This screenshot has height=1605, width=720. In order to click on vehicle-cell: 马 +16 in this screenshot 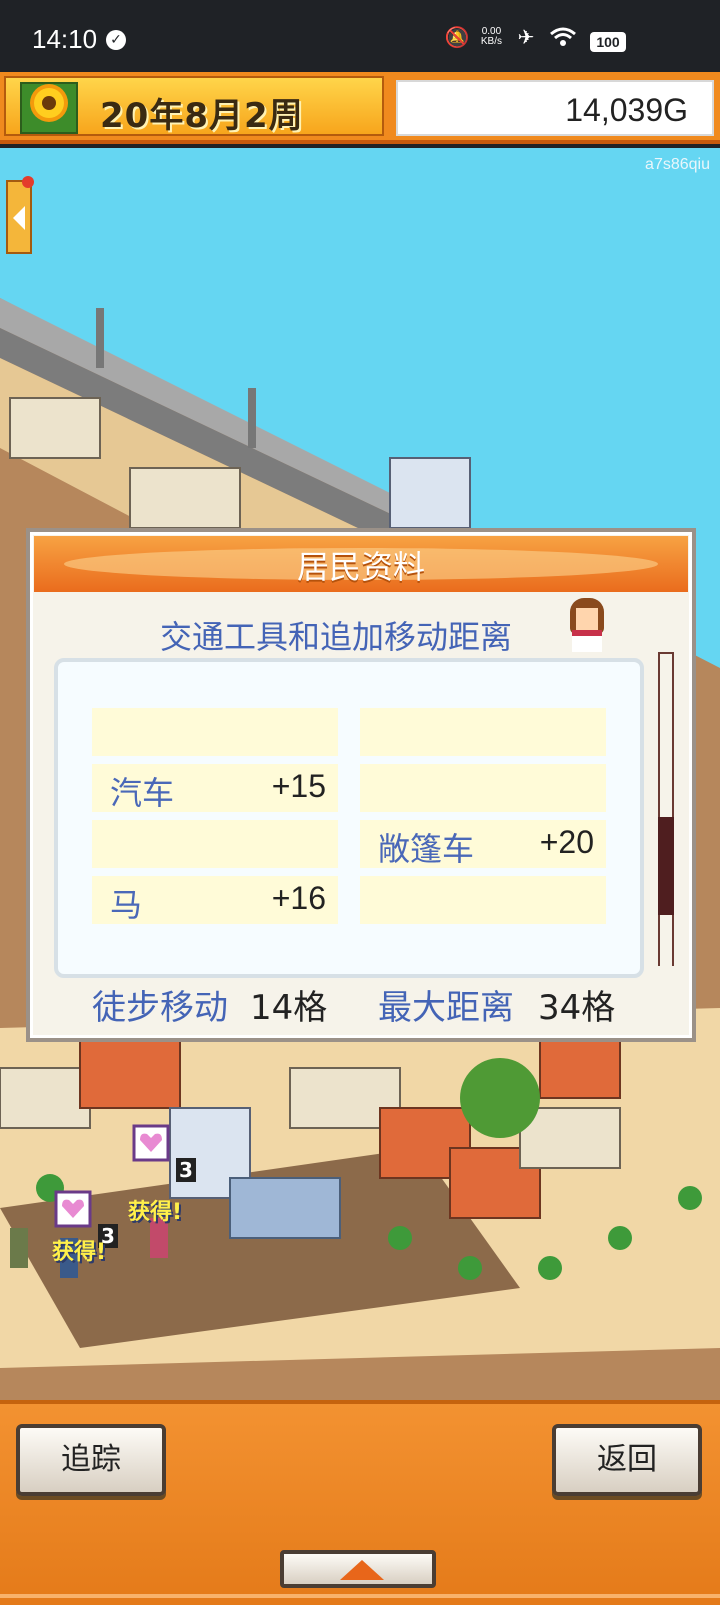, I will do `click(215, 900)`.